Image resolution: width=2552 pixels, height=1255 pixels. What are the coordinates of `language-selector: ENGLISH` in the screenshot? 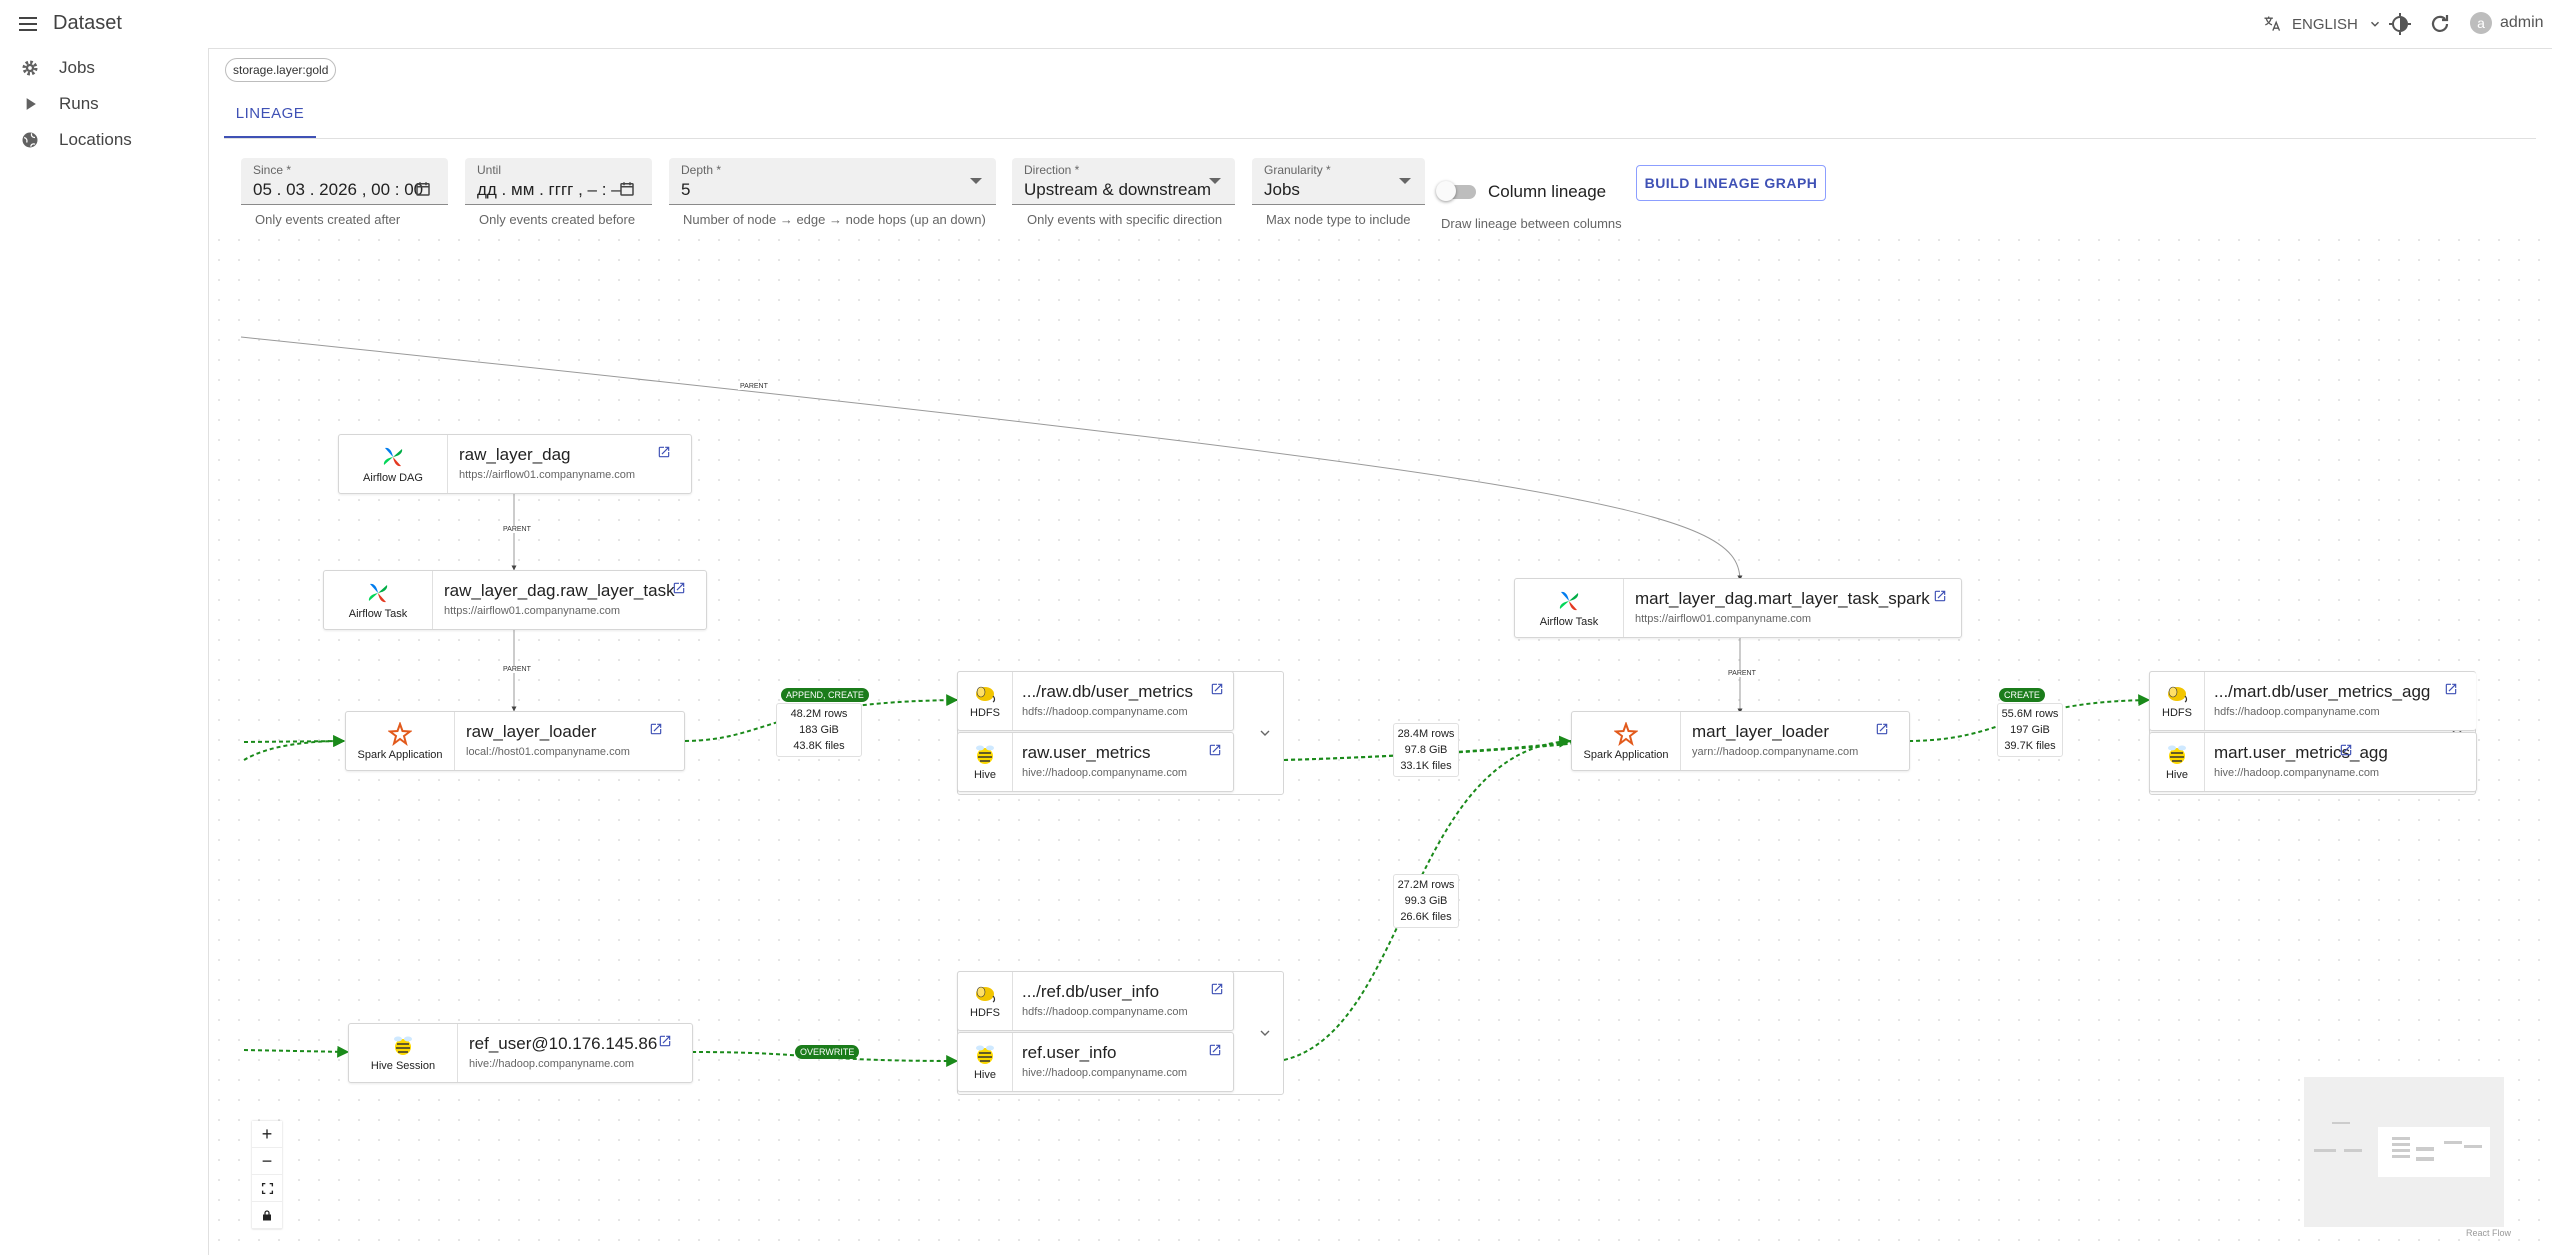 It's located at (2322, 24).